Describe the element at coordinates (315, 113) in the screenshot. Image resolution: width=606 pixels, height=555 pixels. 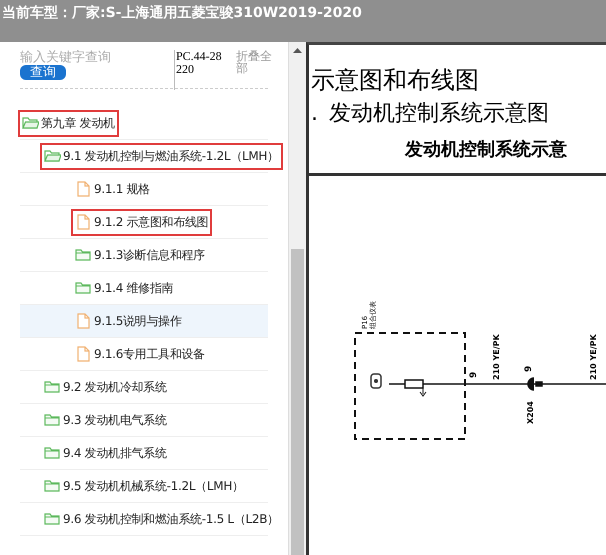
I see `heading-number: .` at that location.